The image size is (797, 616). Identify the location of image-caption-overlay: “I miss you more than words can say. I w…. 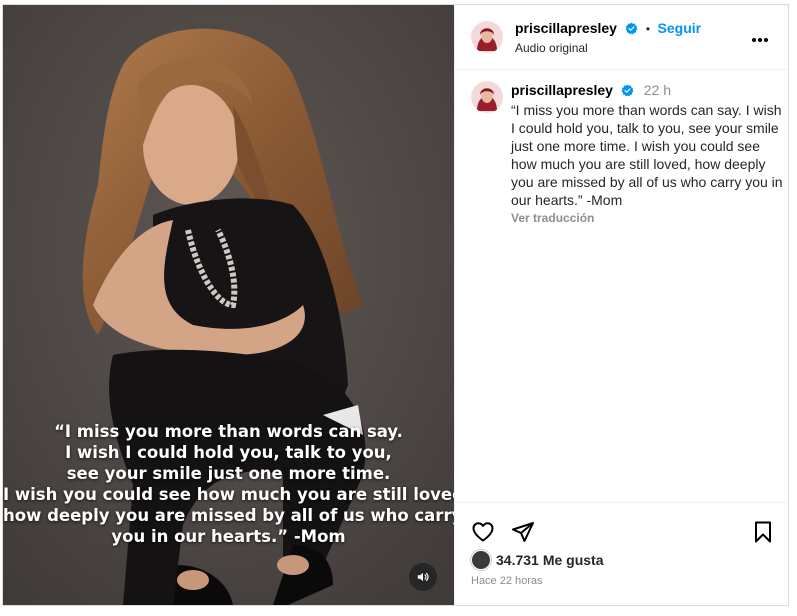
(228, 484).